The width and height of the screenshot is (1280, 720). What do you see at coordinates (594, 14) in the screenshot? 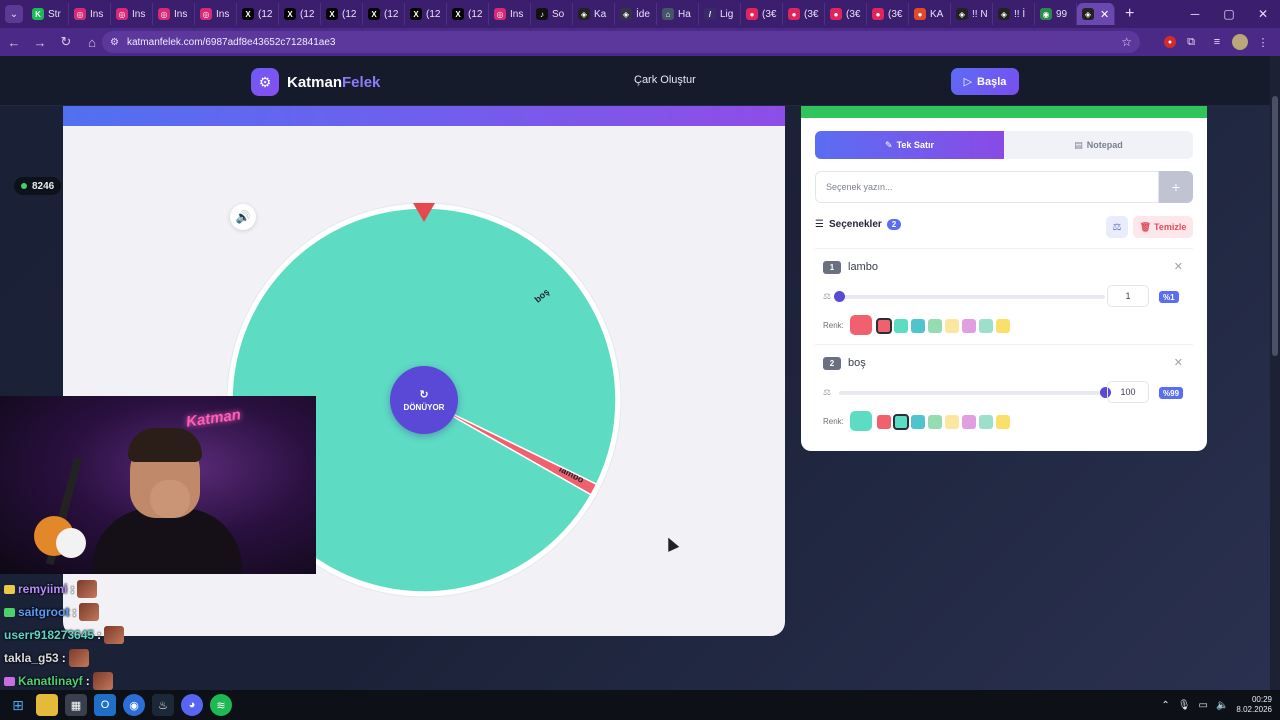
I see `browser-tab: ◈ Ka` at bounding box center [594, 14].